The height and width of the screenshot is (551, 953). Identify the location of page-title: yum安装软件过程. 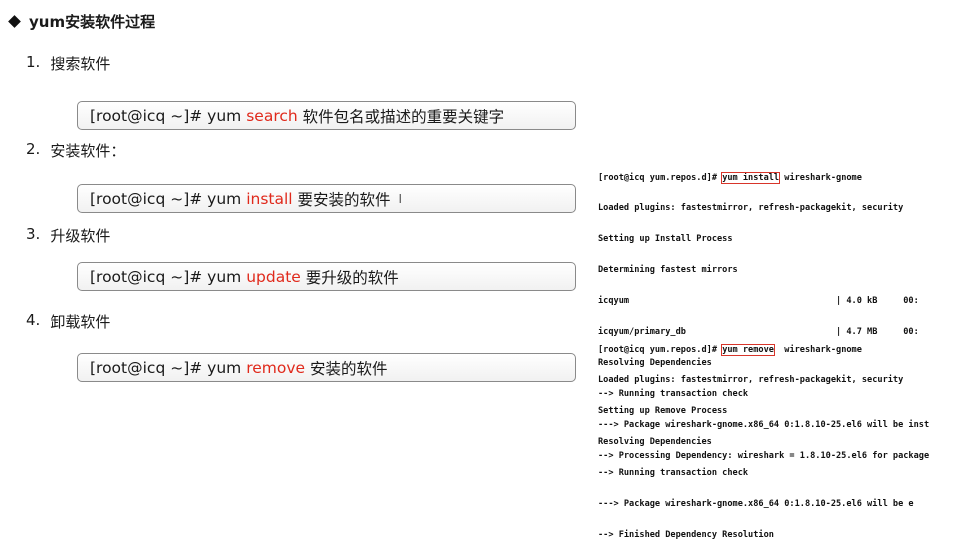
(92, 22).